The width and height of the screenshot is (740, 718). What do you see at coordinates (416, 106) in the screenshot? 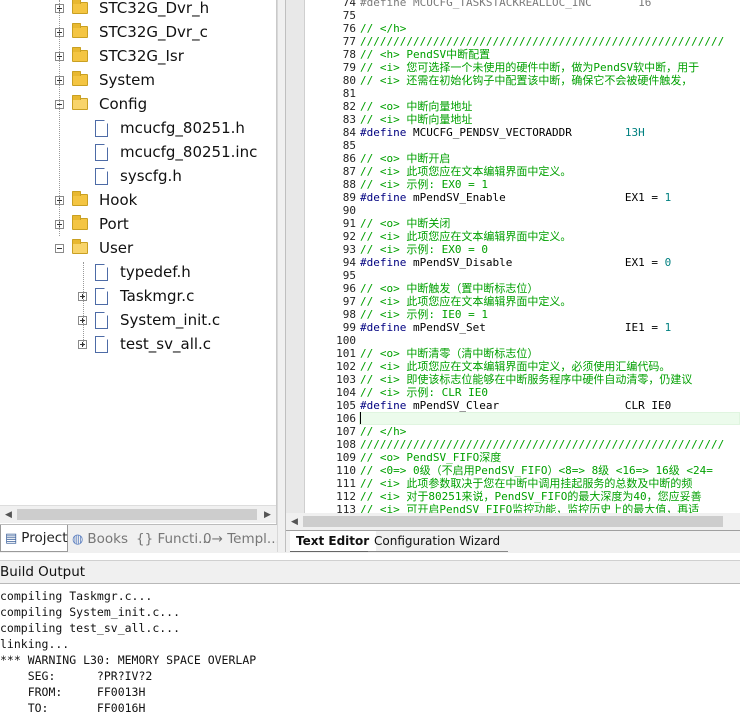
I see `code-text: // <o> 中断向量地址` at bounding box center [416, 106].